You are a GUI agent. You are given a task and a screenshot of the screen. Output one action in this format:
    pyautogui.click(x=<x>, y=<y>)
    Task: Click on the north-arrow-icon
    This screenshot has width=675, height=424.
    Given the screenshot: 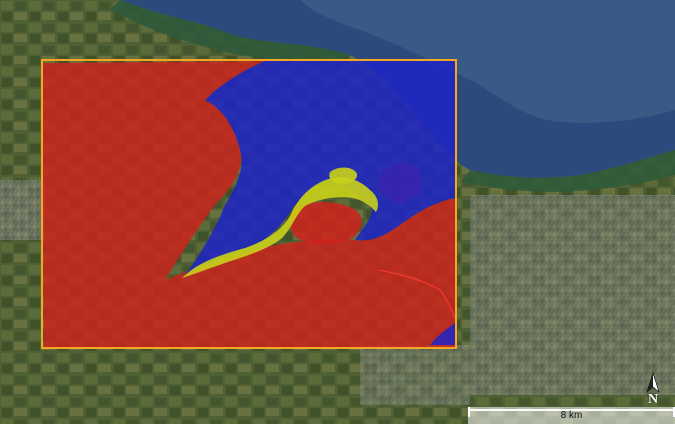 What is the action you would take?
    pyautogui.click(x=653, y=382)
    